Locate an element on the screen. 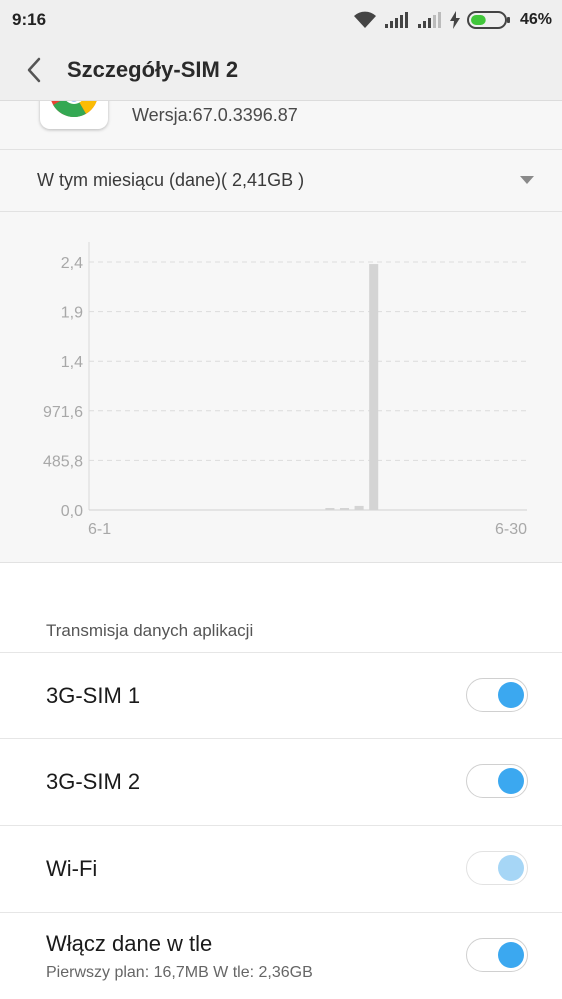 This screenshot has height=999, width=562. setting-label: Włącz dane w tle is located at coordinates (129, 943).